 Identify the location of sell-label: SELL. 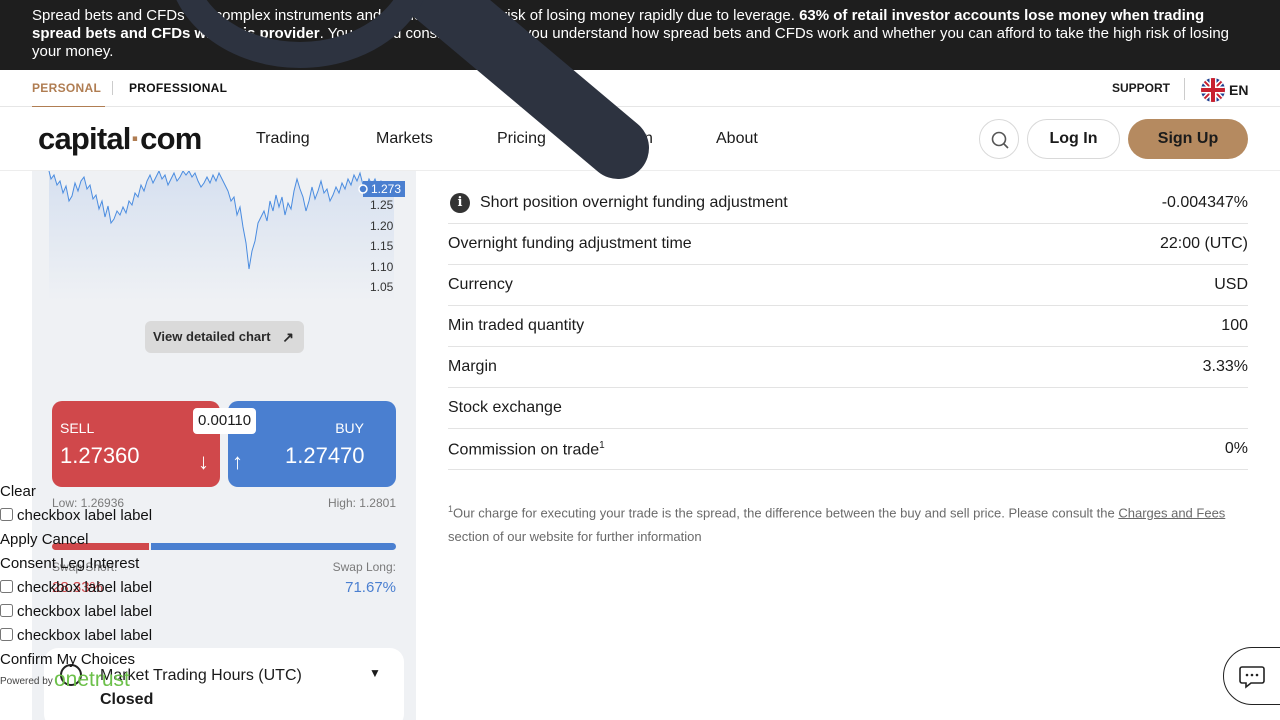
(77, 428).